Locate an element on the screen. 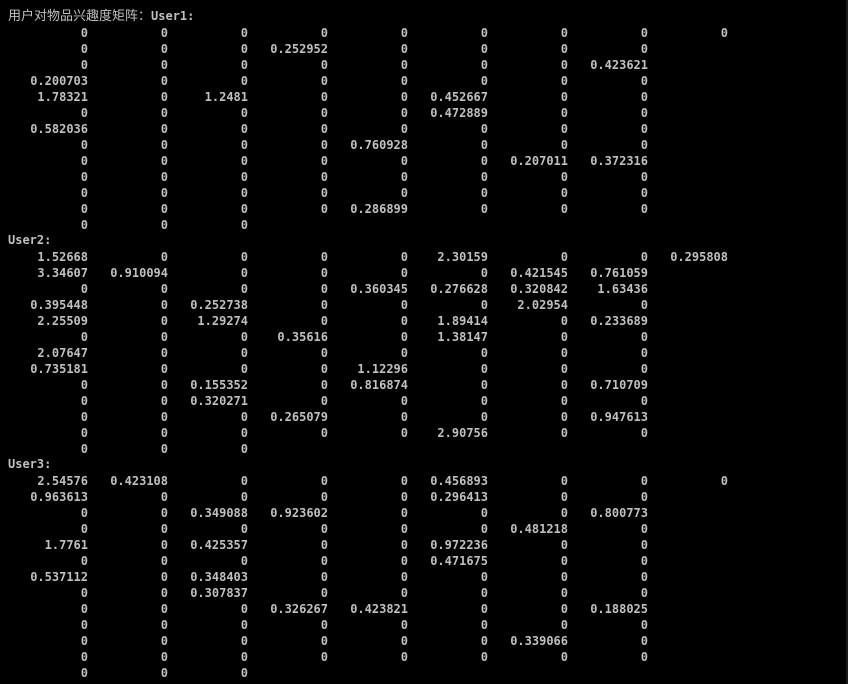  matrix-row: 0 0 0 0 0 2.90756 0 0 is located at coordinates (424, 433).